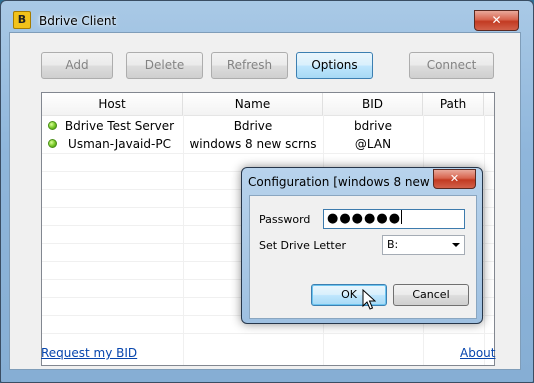 The image size is (534, 383). Describe the element at coordinates (393, 244) in the screenshot. I see `drive-letter-value: B:` at that location.